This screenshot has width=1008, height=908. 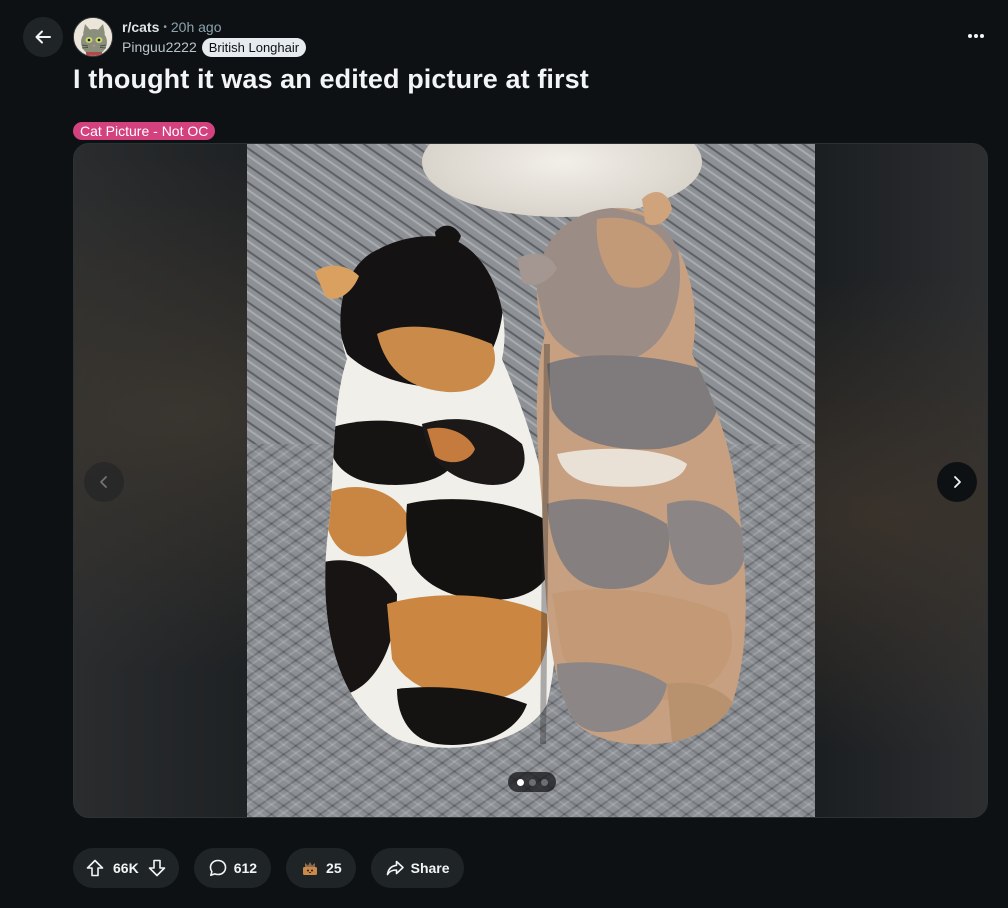 What do you see at coordinates (144, 131) in the screenshot?
I see `post-flair-badge: Cat Picture - Not OC` at bounding box center [144, 131].